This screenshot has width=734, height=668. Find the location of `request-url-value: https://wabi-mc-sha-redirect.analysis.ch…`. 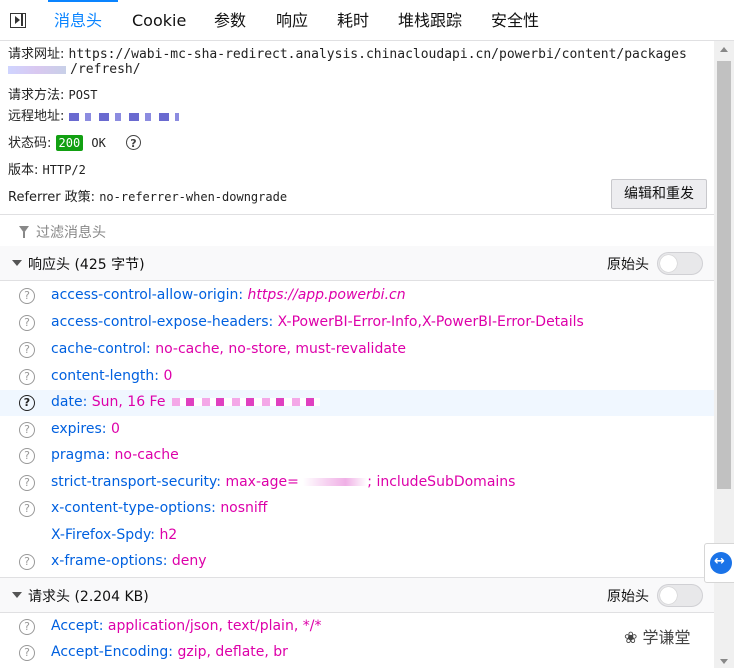

request-url-value: https://wabi-mc-sha-redirect.analysis.ch… is located at coordinates (377, 54).